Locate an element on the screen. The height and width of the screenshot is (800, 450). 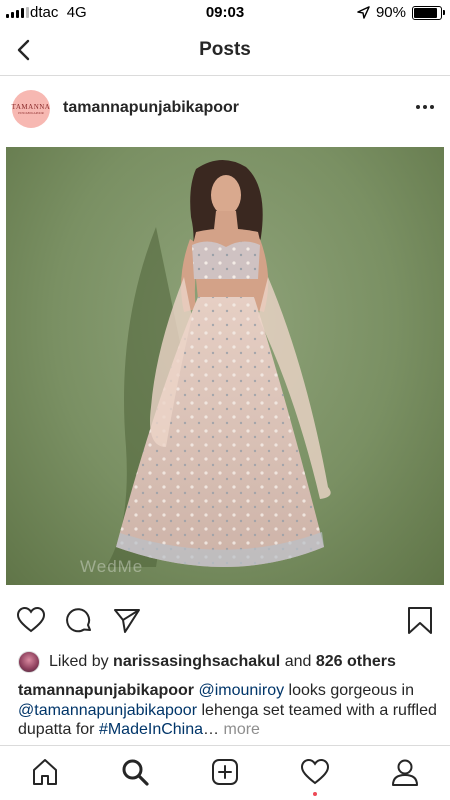
bookmark-icon is located at coordinates (420, 620).